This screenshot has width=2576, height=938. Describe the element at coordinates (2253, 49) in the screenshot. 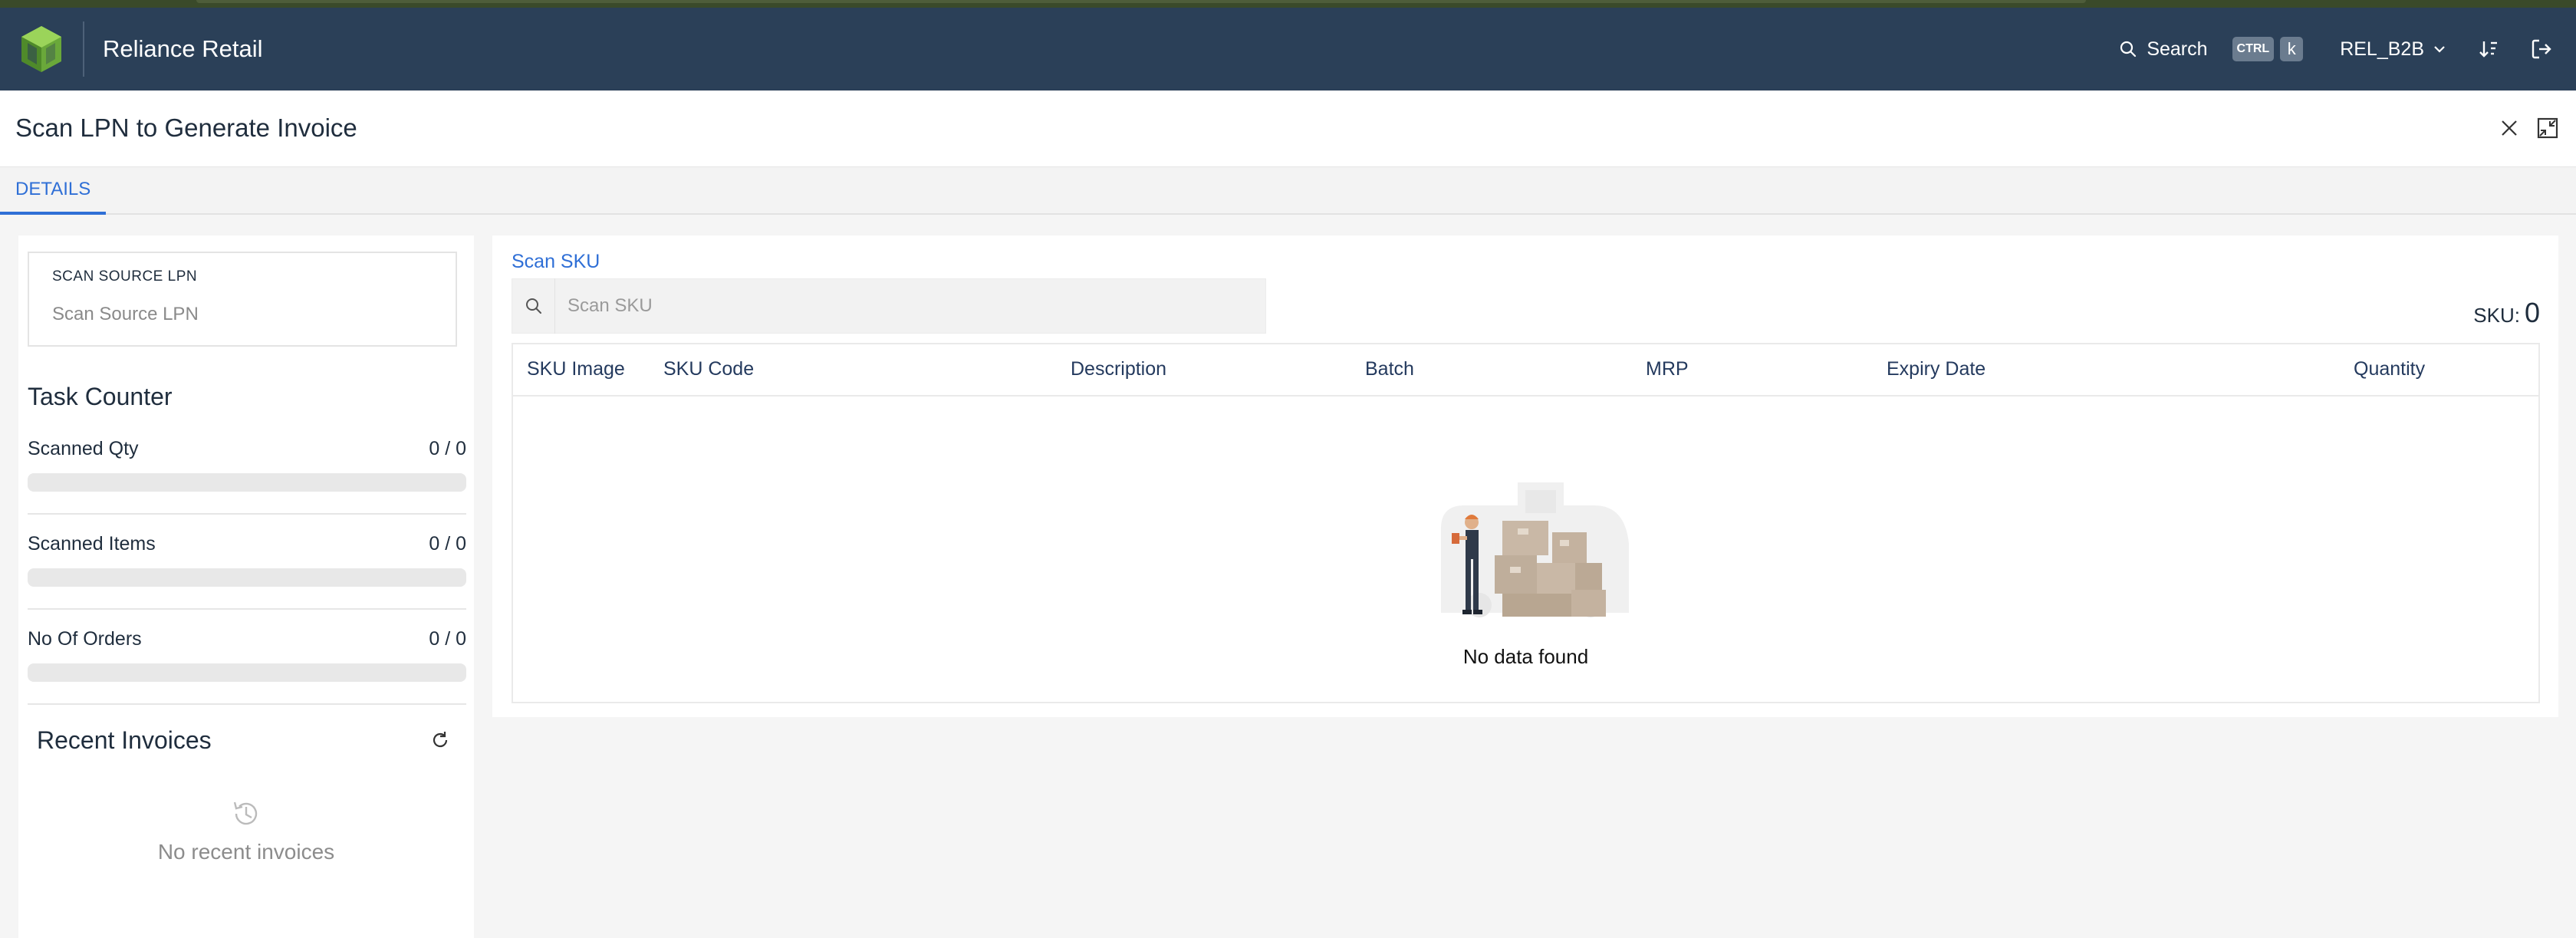

I see `shortcut-ctrl-key: CTRL` at that location.